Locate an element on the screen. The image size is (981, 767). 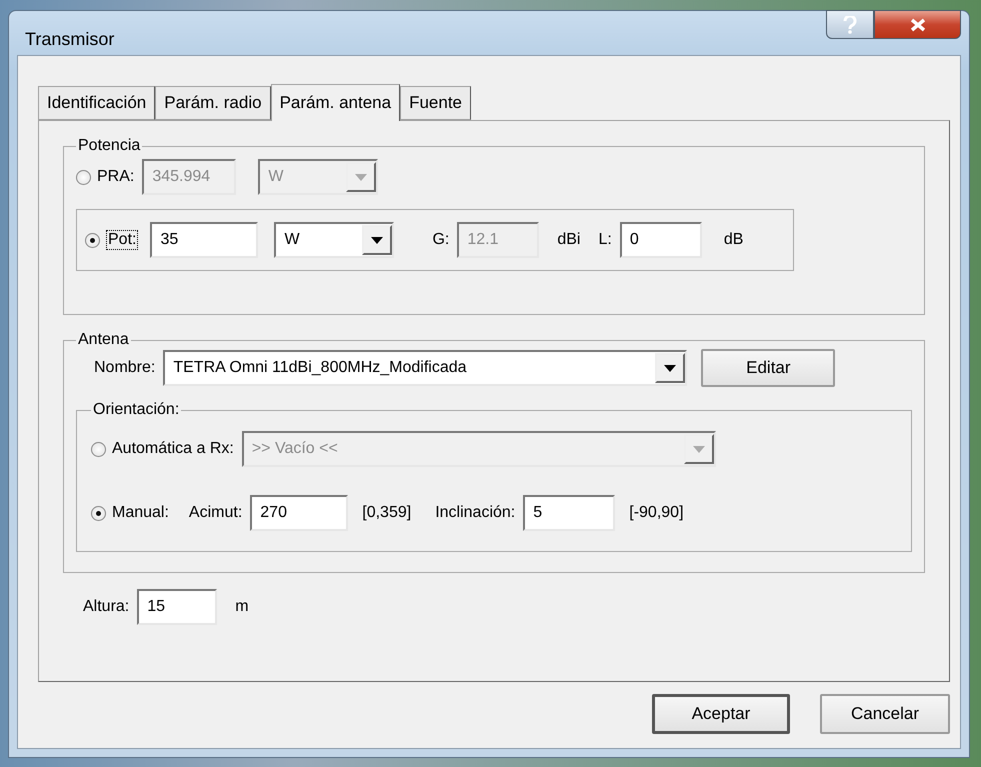
input-field: 270 is located at coordinates (299, 513).